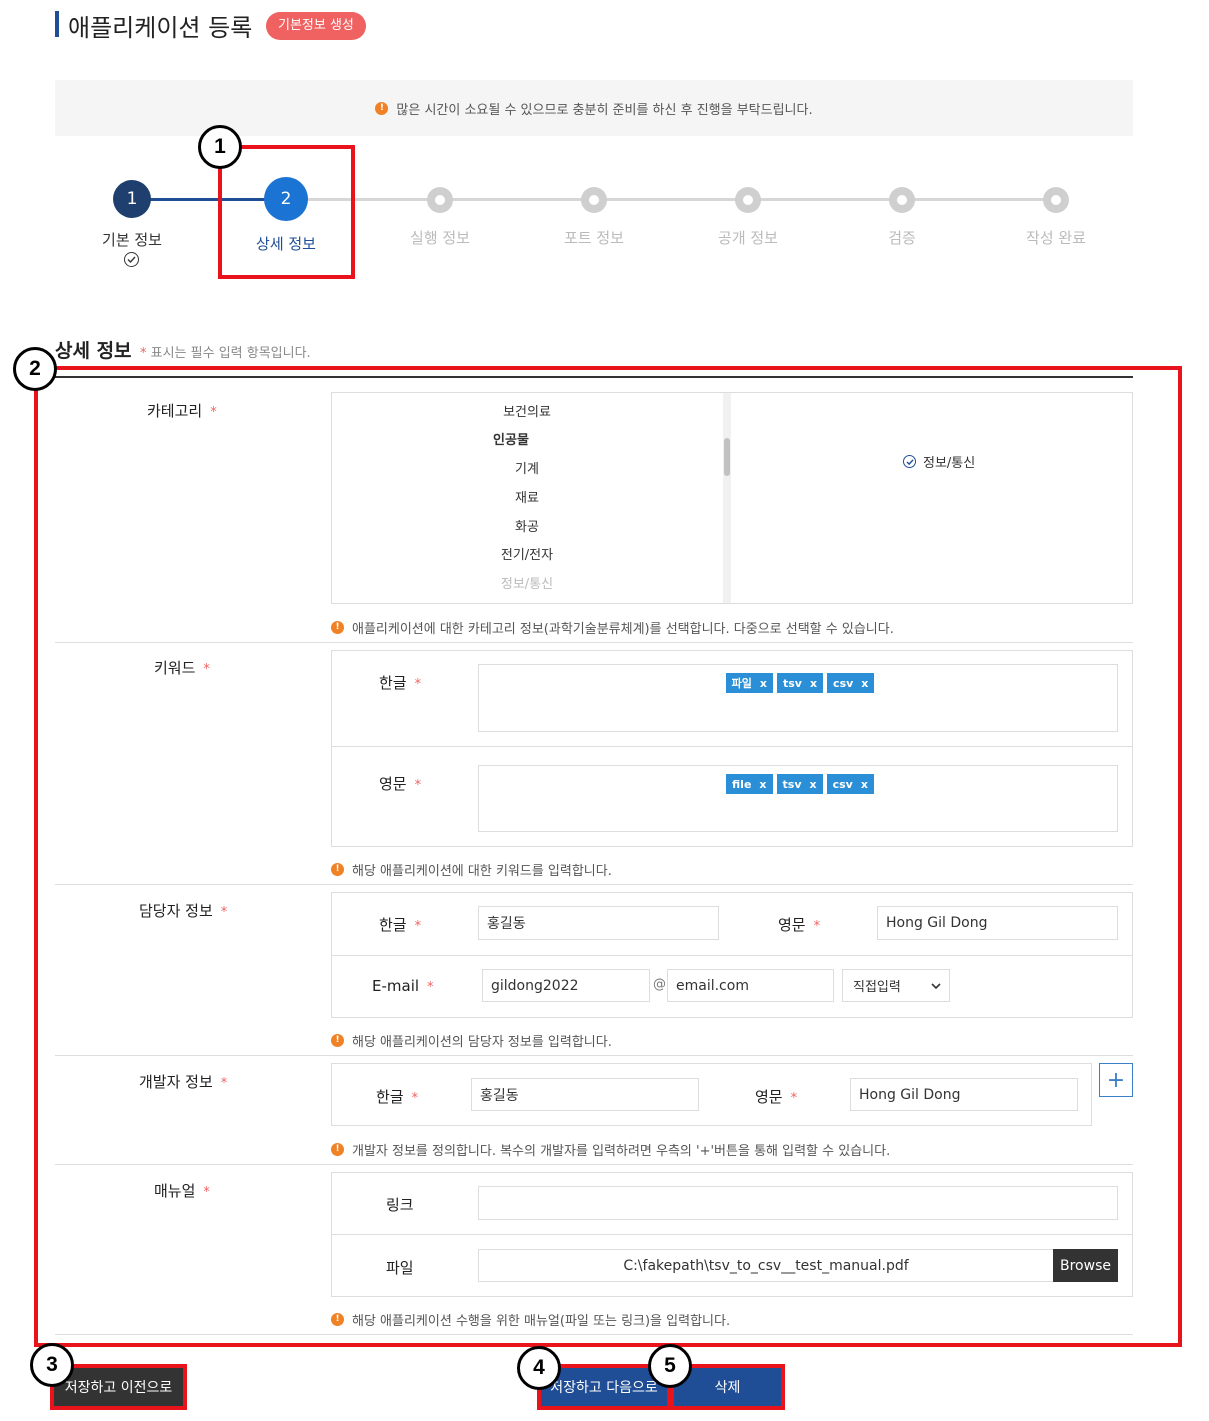  Describe the element at coordinates (519, 438) in the screenshot. I see `category-group: 인공물` at that location.